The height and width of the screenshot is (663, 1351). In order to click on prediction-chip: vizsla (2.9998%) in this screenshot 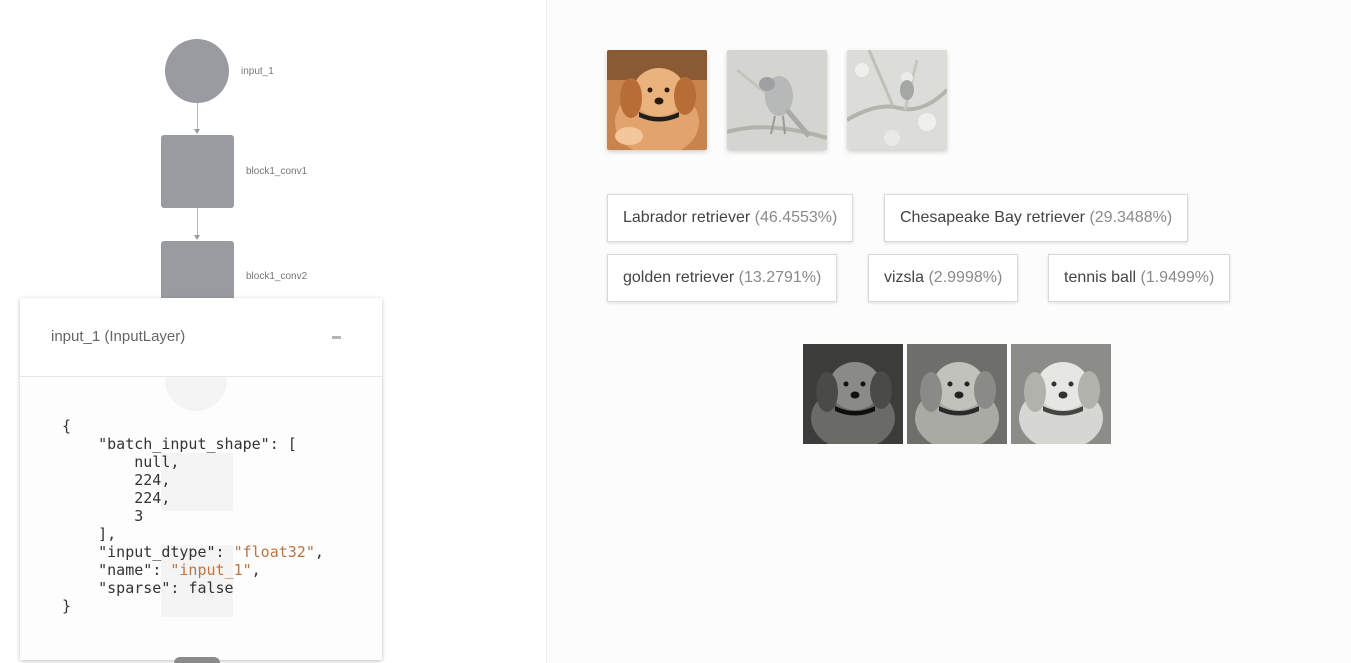, I will do `click(943, 278)`.